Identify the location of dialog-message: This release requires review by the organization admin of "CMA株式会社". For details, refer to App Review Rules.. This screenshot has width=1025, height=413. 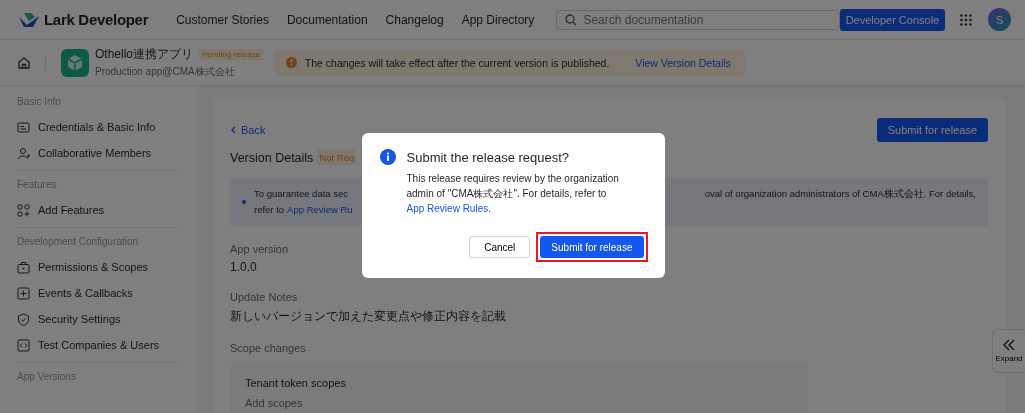
(513, 194).